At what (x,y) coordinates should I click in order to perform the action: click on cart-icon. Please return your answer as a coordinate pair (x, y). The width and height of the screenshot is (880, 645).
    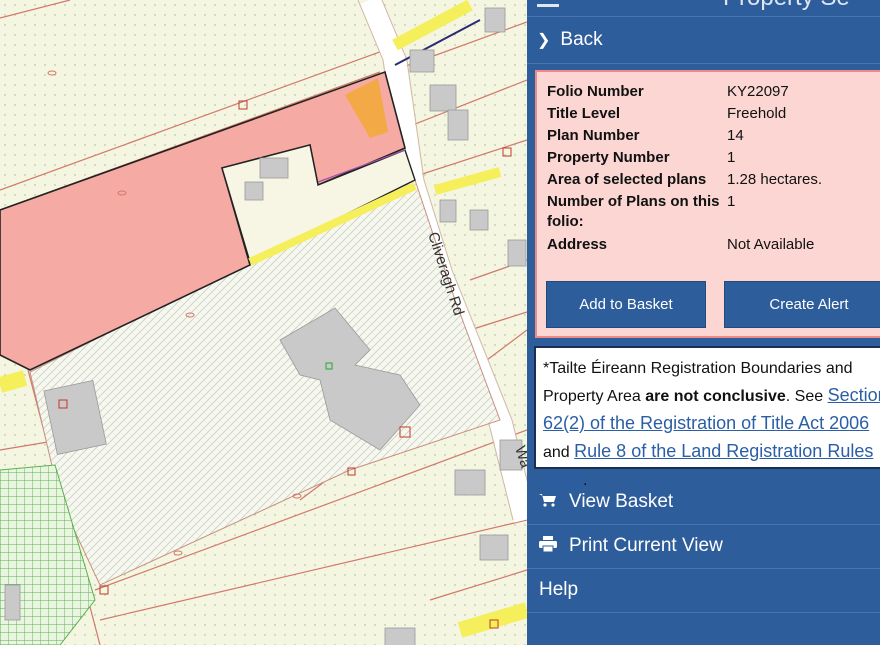
    Looking at the image, I should click on (549, 502).